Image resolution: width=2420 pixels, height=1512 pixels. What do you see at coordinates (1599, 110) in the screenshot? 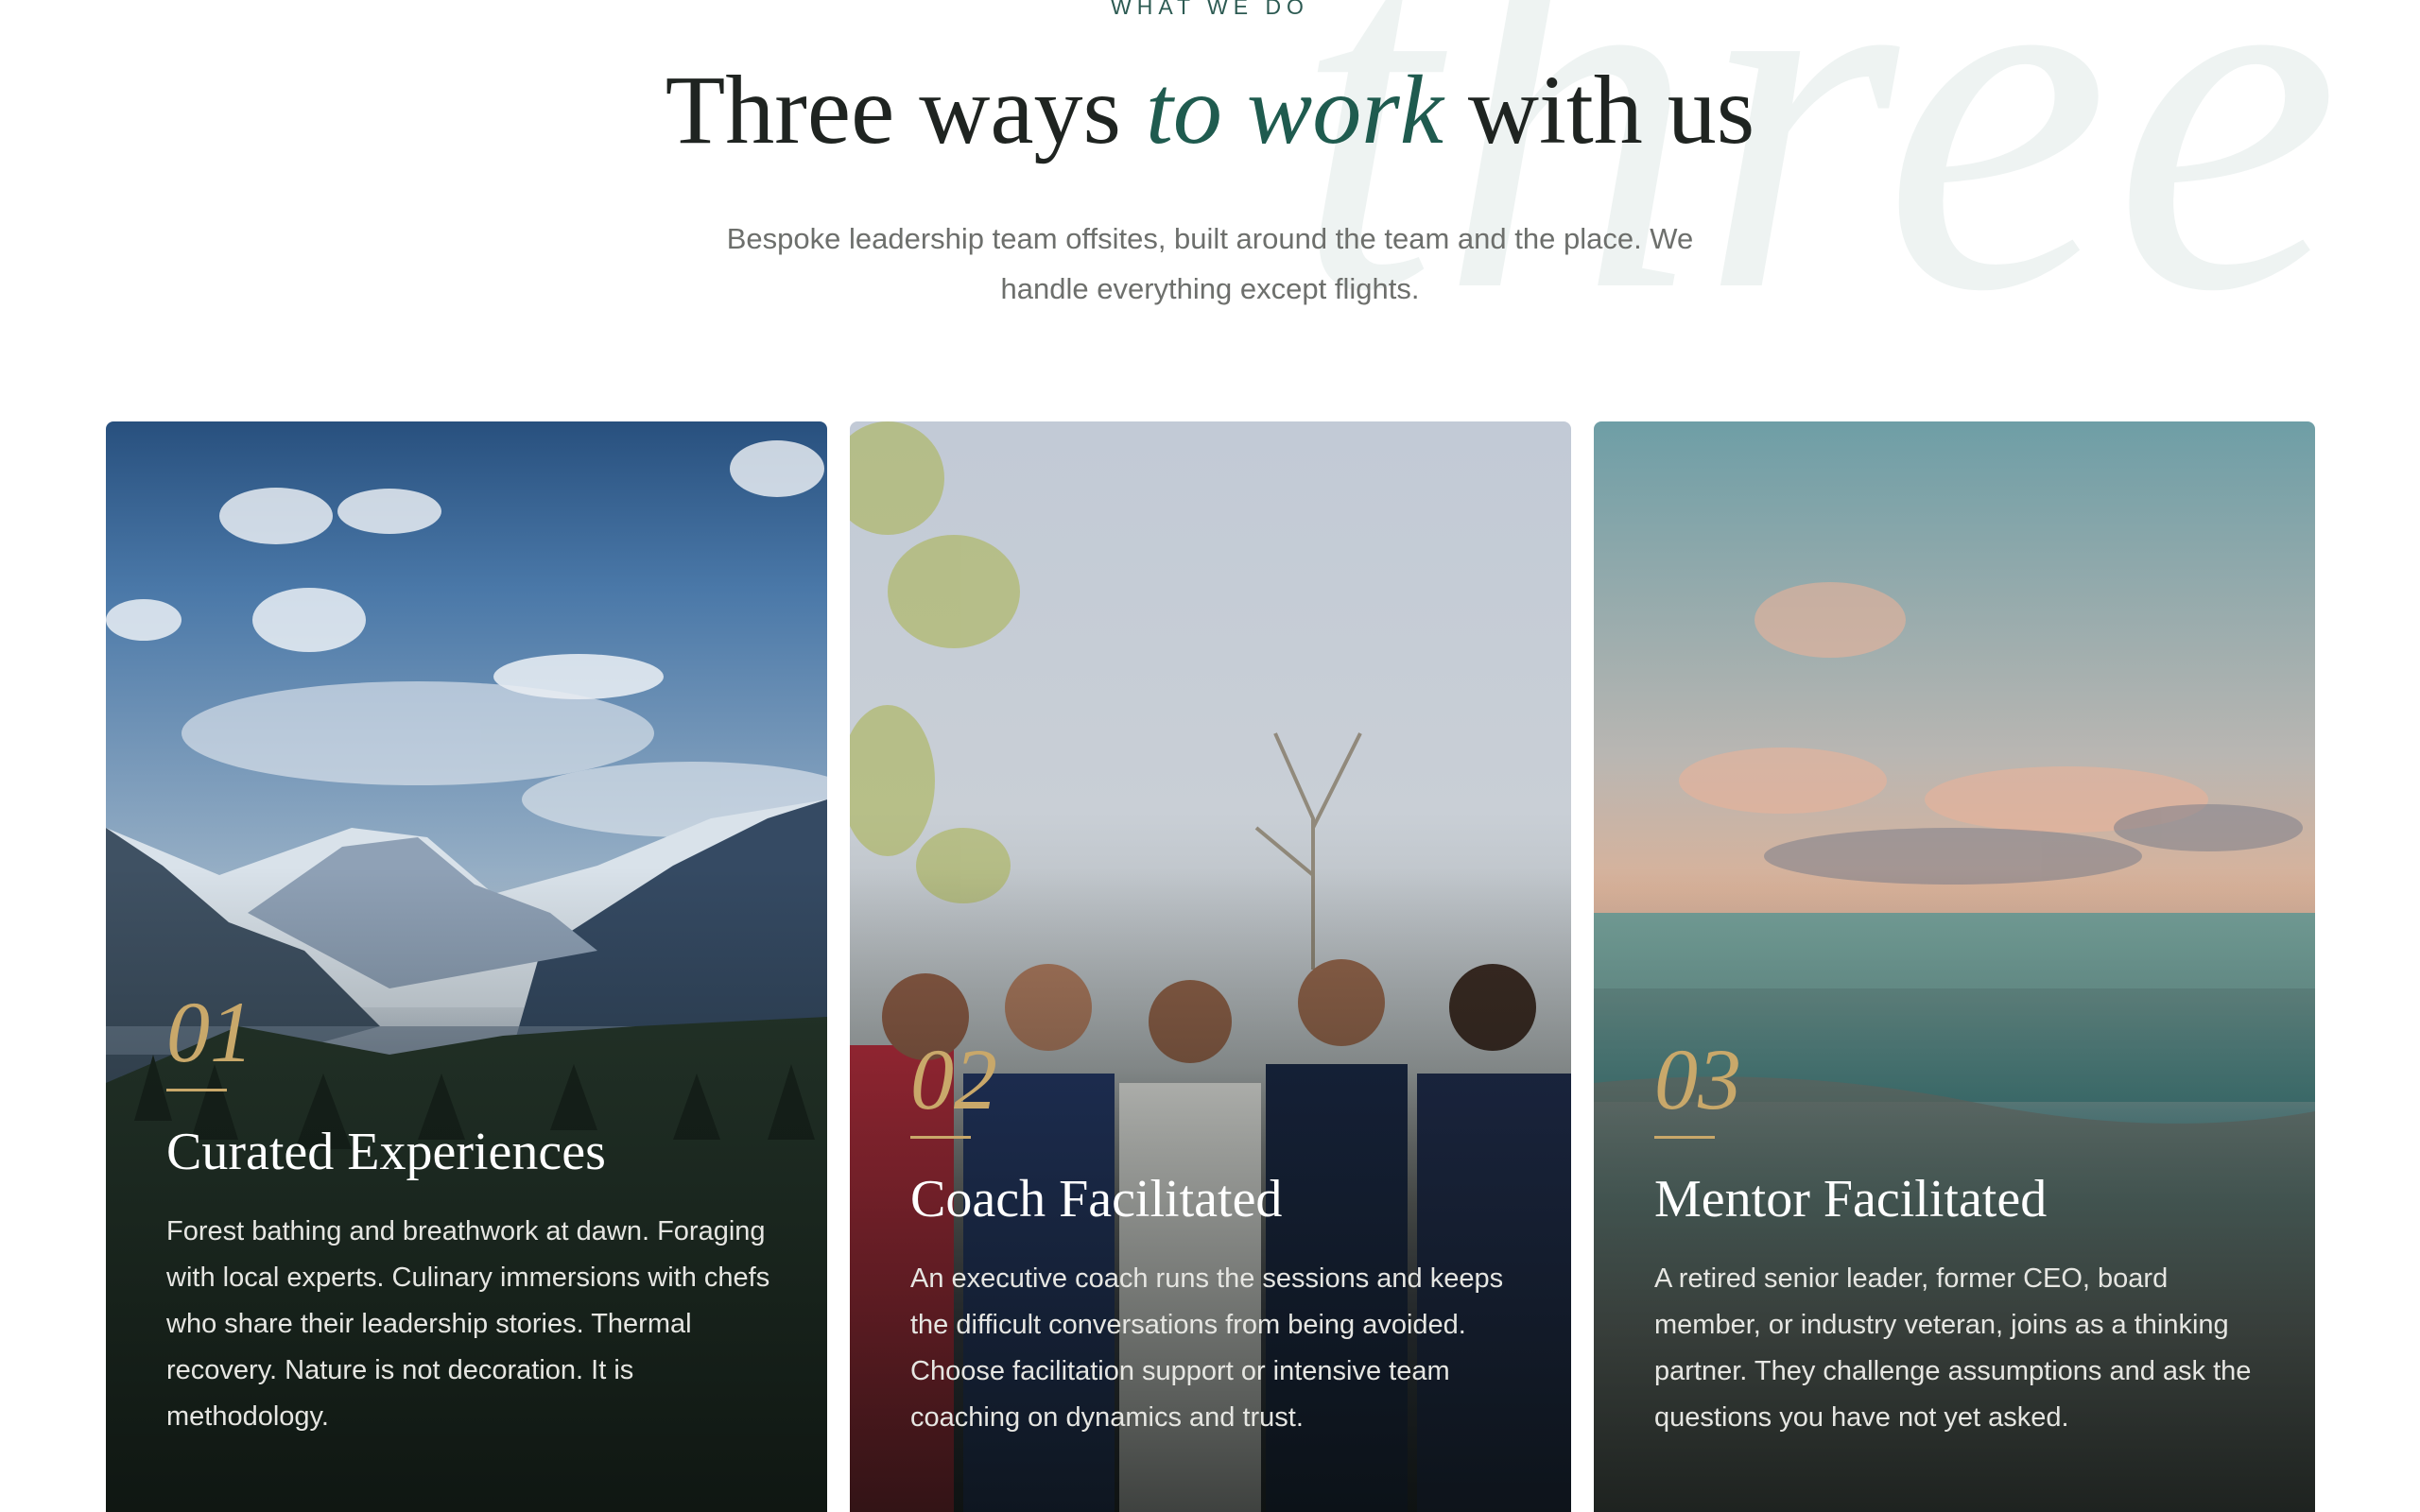
I see `title-part-2: with us` at bounding box center [1599, 110].